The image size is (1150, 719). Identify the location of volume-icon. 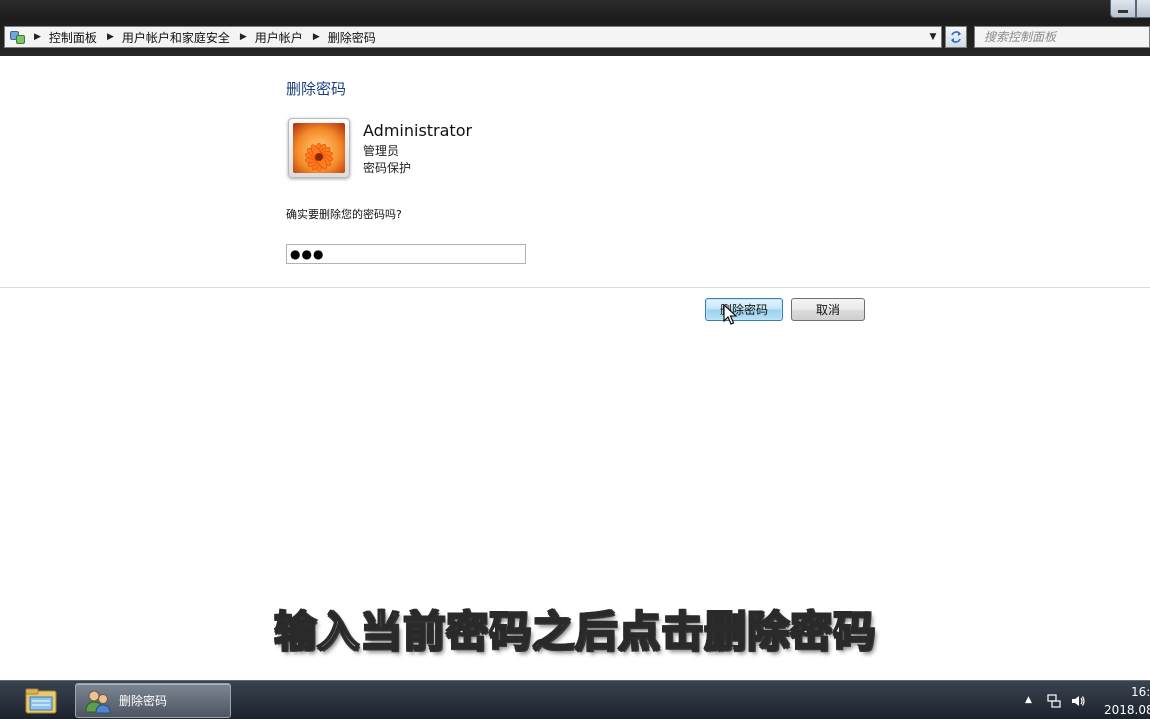
(1078, 701).